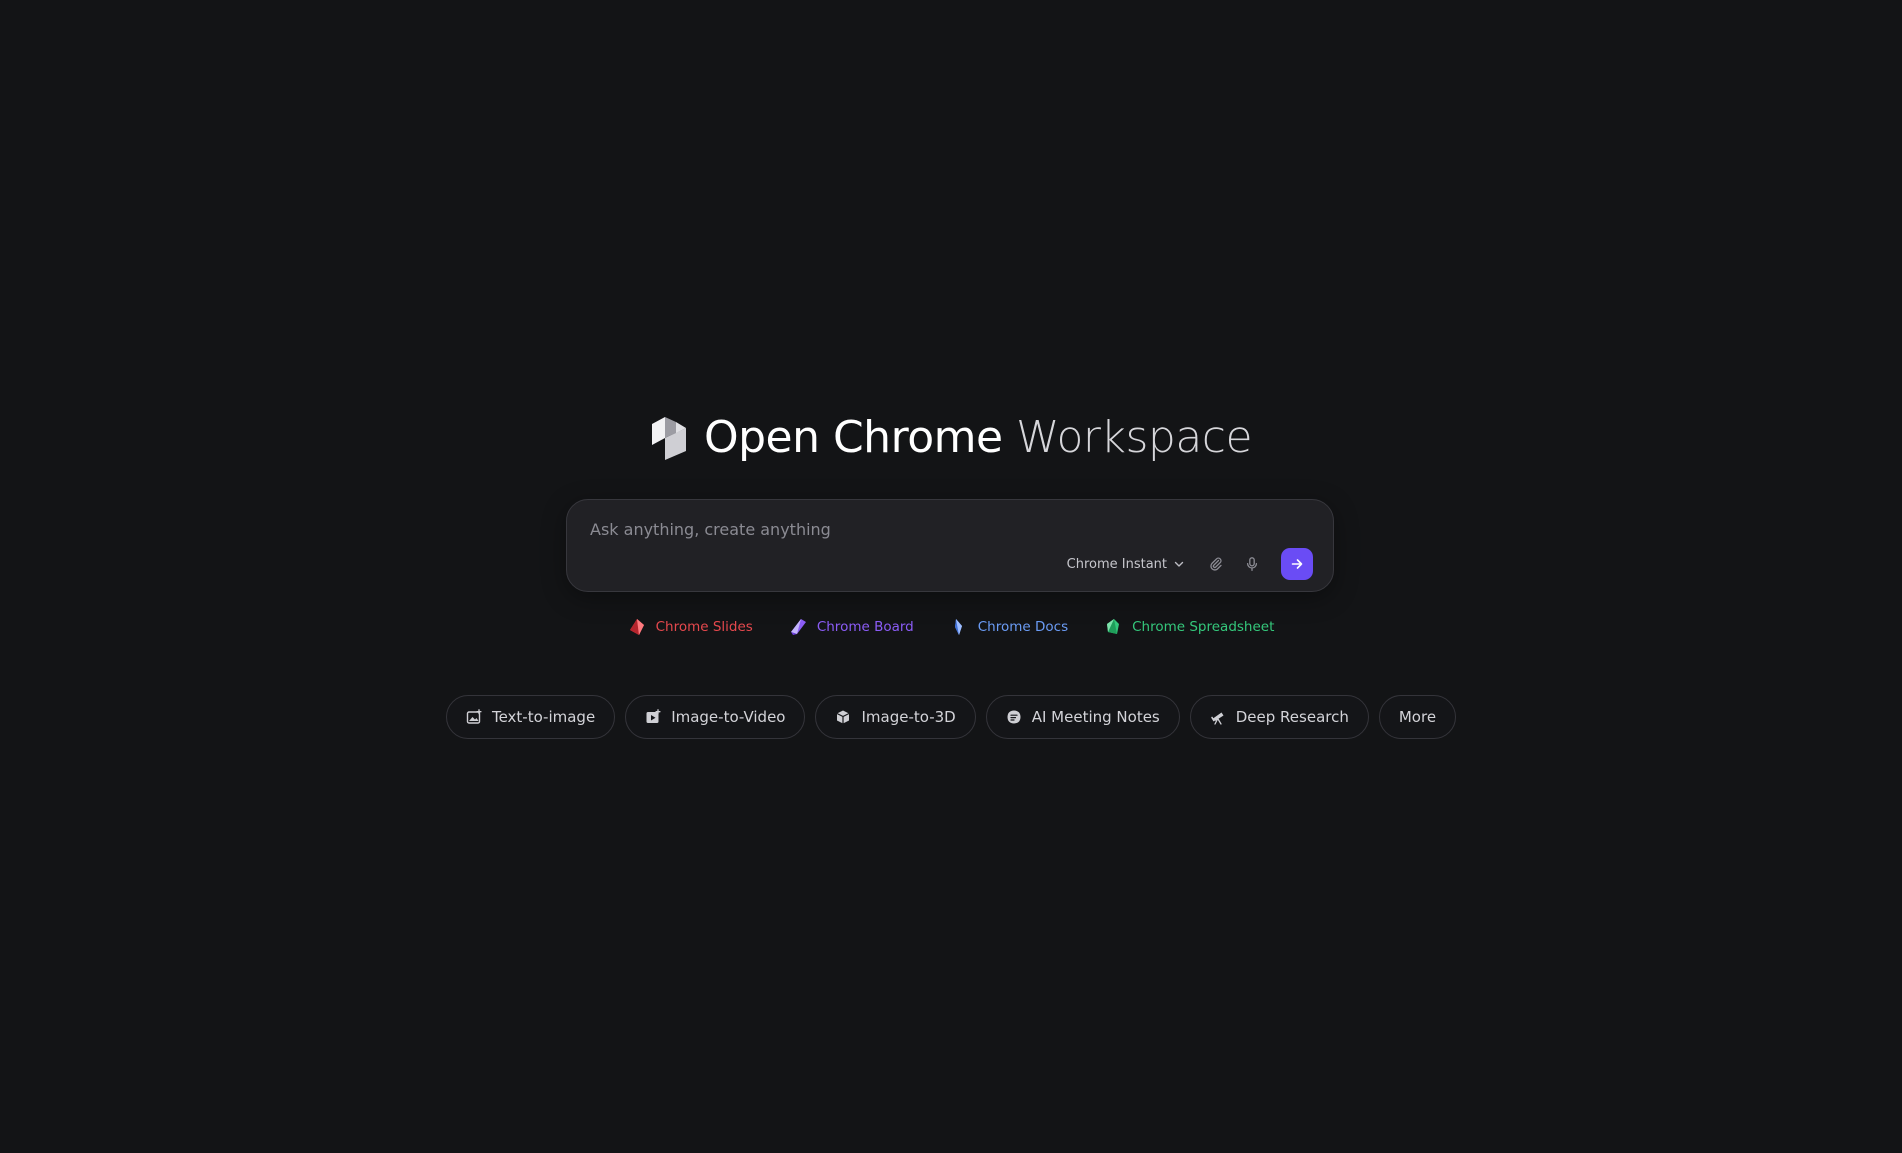  I want to click on prompt-box: Chrome Instant, so click(950, 545).